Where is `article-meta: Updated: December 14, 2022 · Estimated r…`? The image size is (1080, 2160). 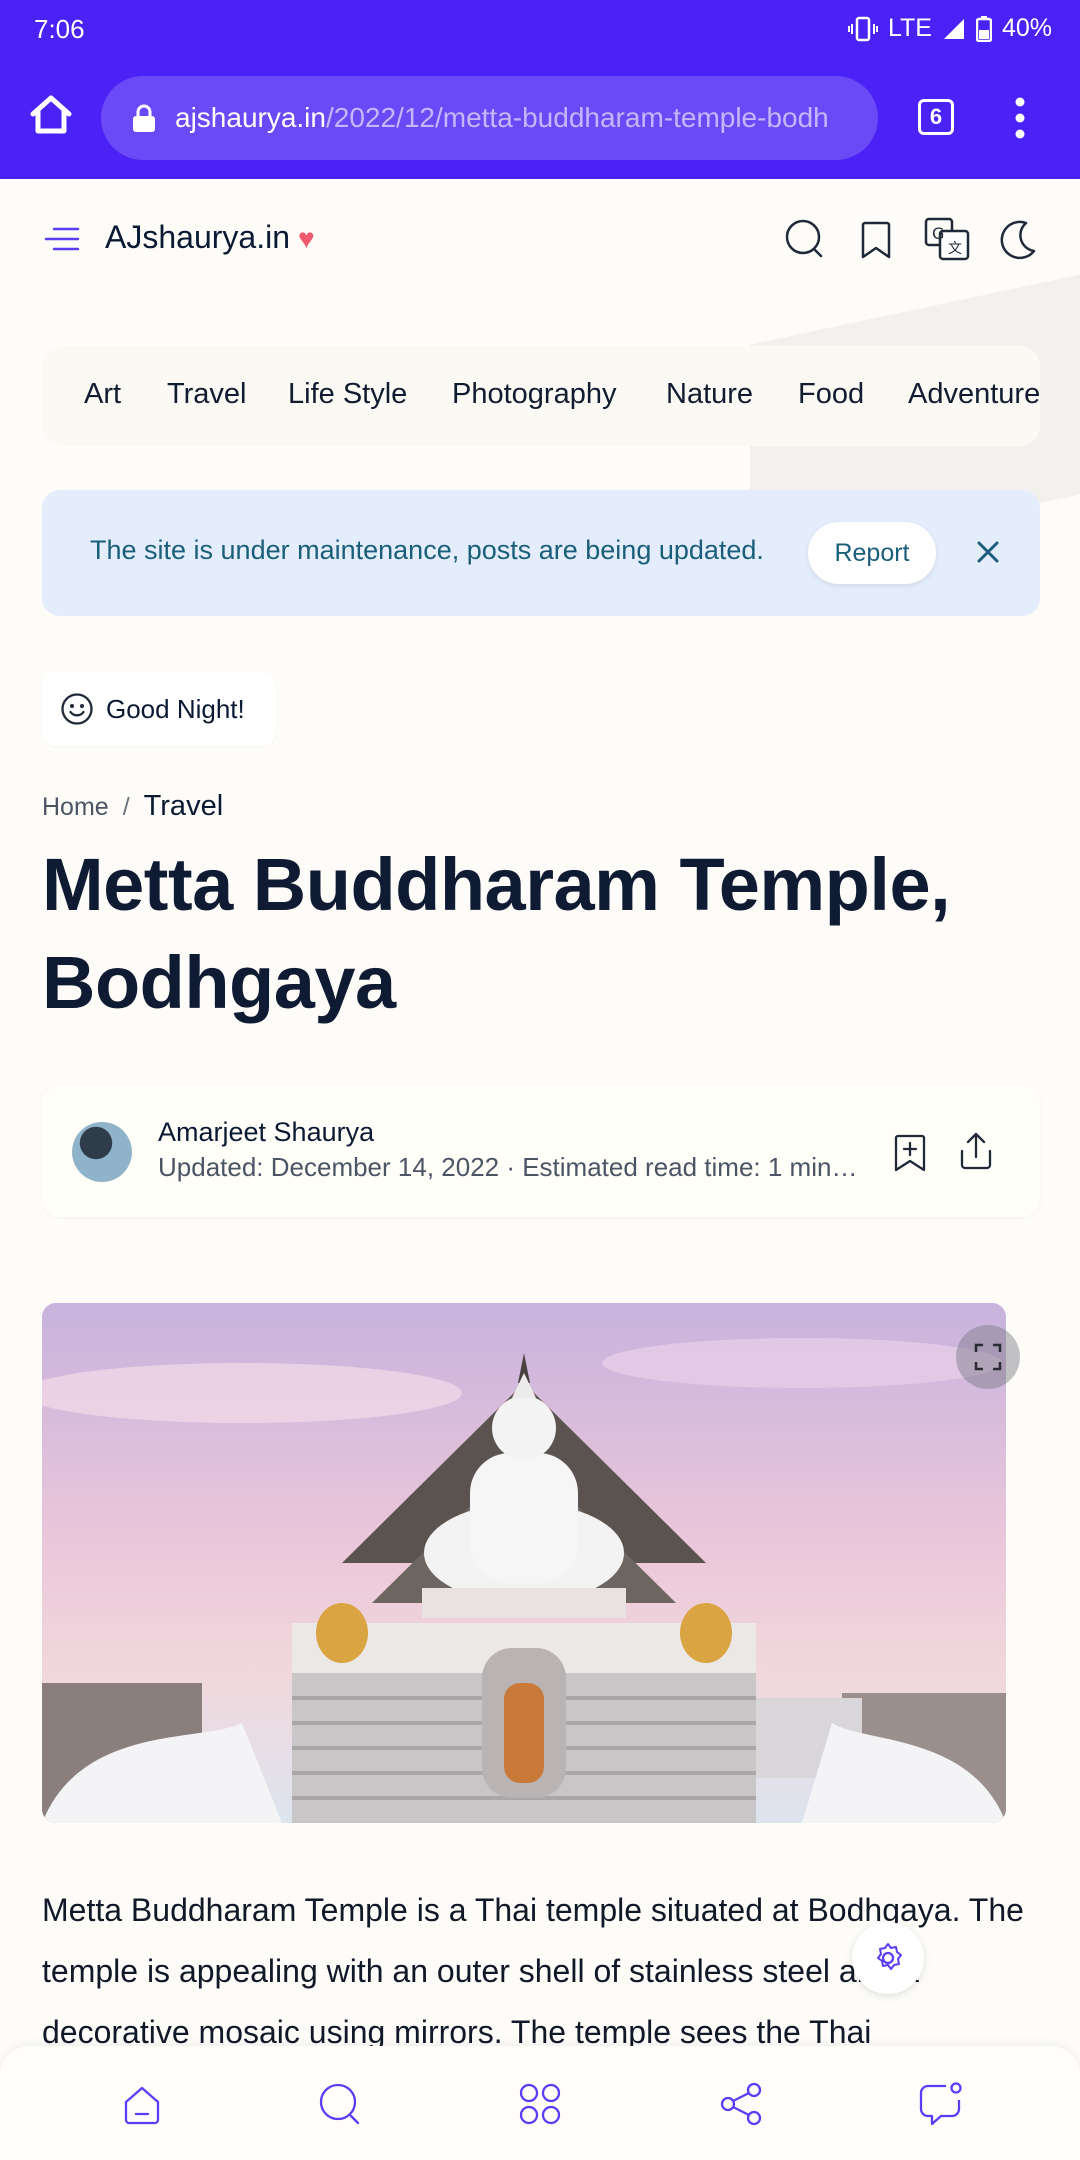 article-meta: Updated: December 14, 2022 · Estimated r… is located at coordinates (508, 1167).